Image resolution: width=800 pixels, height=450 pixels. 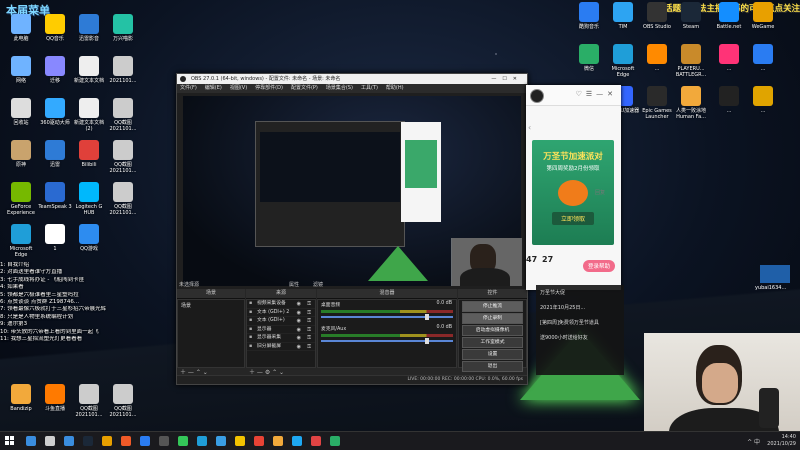 I want to click on properties-button: 属性, so click(x=294, y=284).